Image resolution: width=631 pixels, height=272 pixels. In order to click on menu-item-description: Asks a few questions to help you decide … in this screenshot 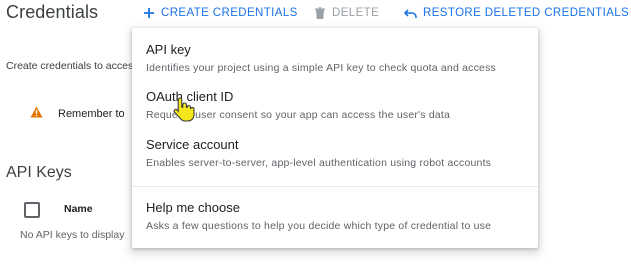, I will do `click(319, 226)`.